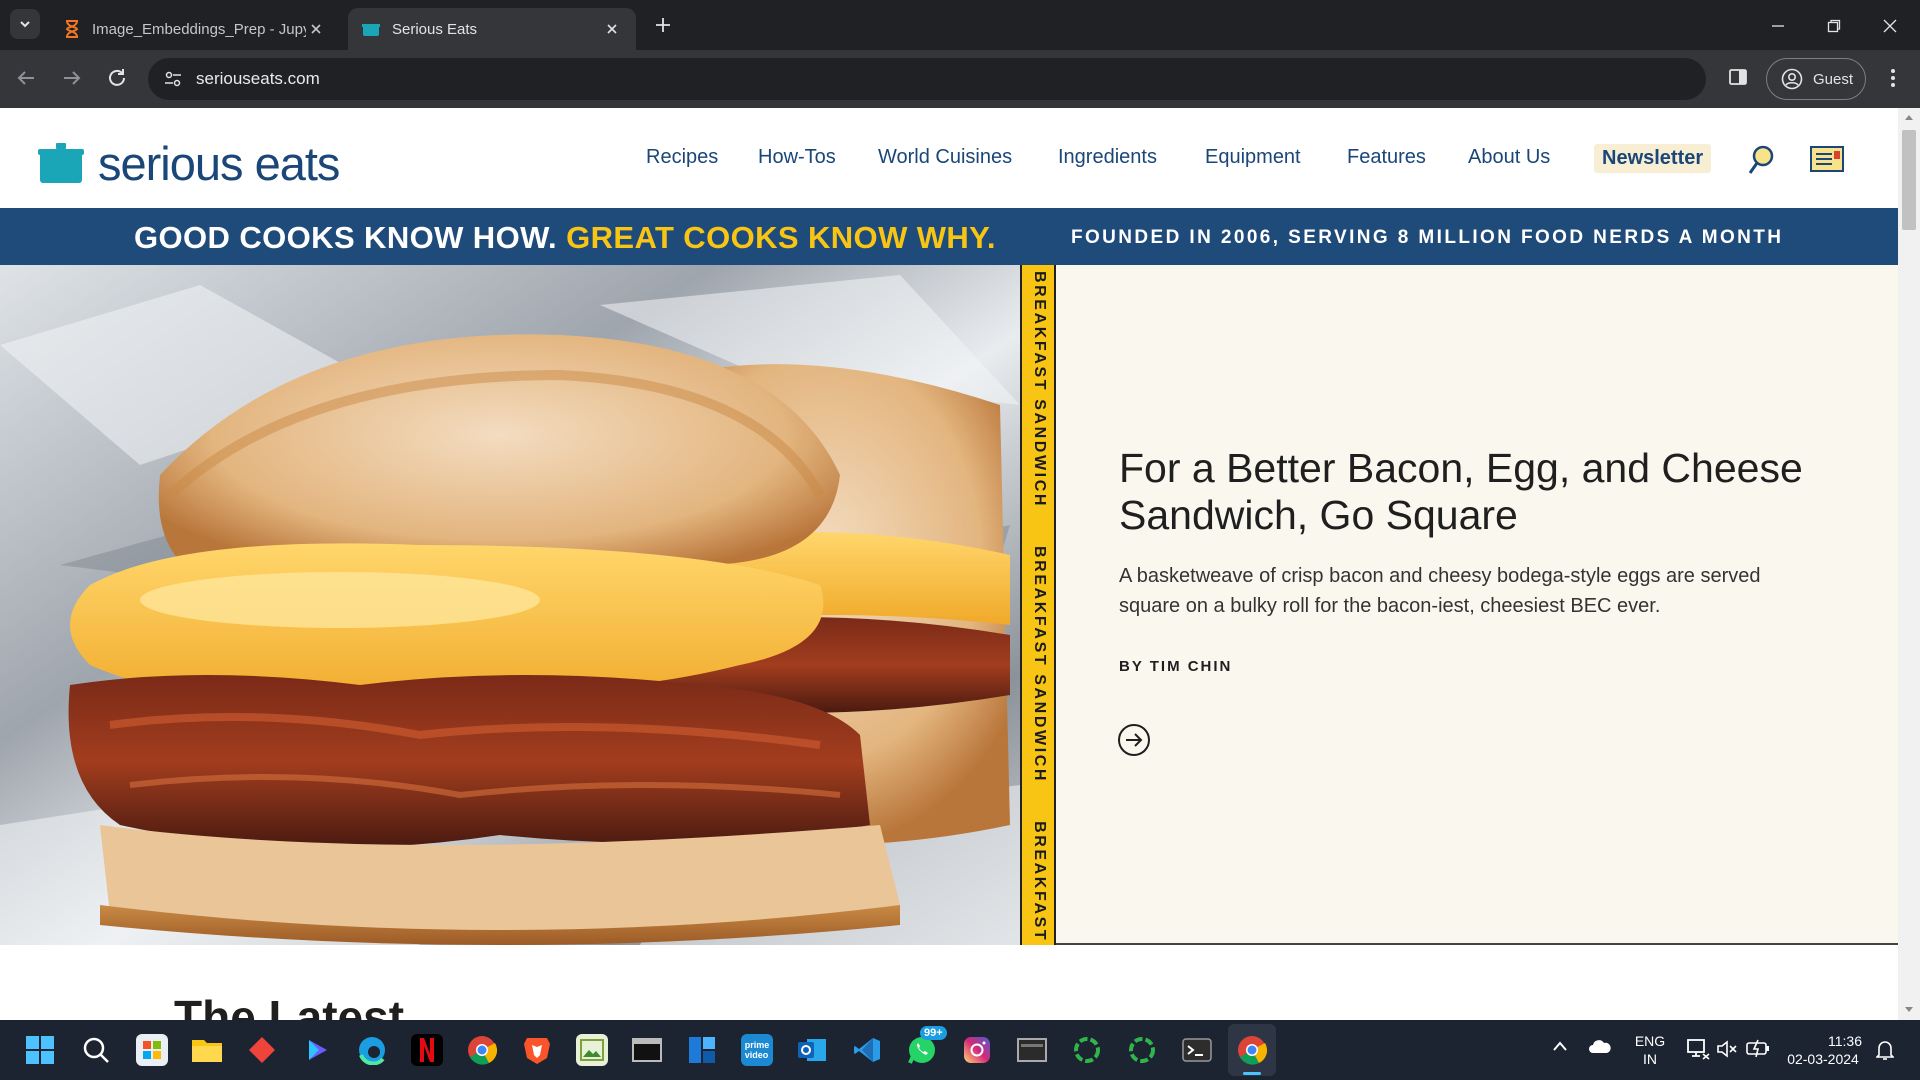 This screenshot has height=1080, width=1920. I want to click on chevron-down-icon, so click(25, 24).